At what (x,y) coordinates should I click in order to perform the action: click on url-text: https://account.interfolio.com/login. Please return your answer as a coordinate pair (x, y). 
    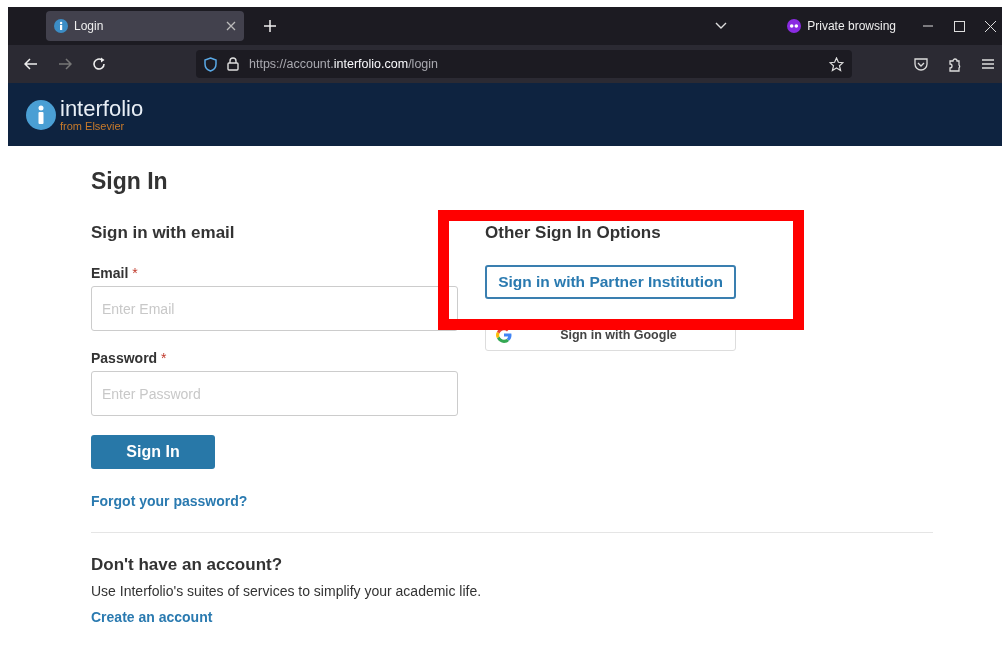
    Looking at the image, I should click on (343, 64).